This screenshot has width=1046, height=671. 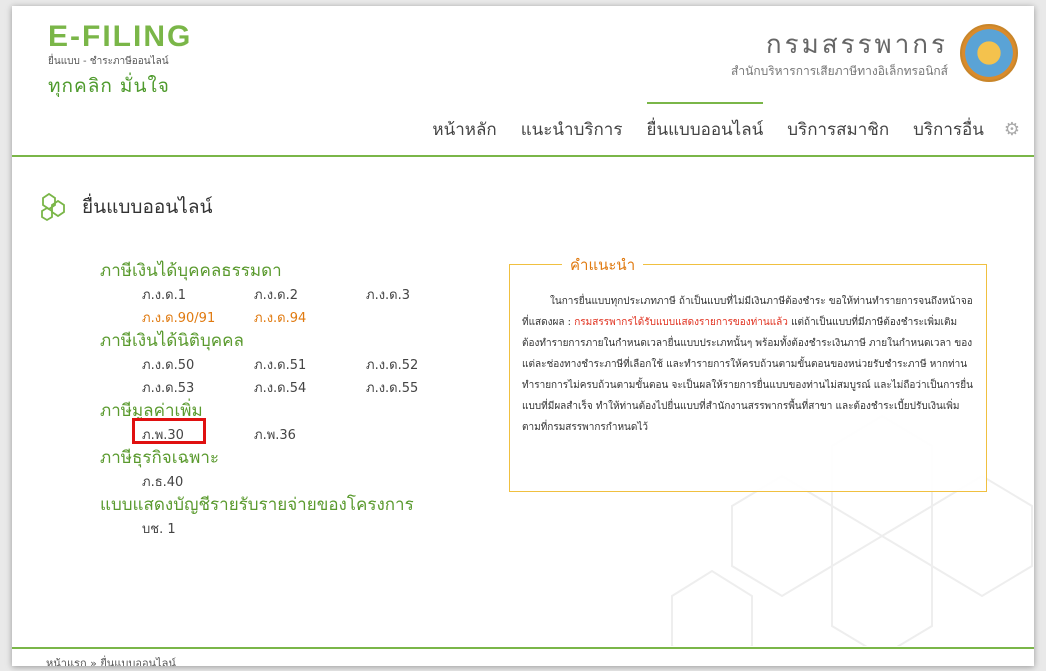 I want to click on hexagon-icon, so click(x=53, y=207).